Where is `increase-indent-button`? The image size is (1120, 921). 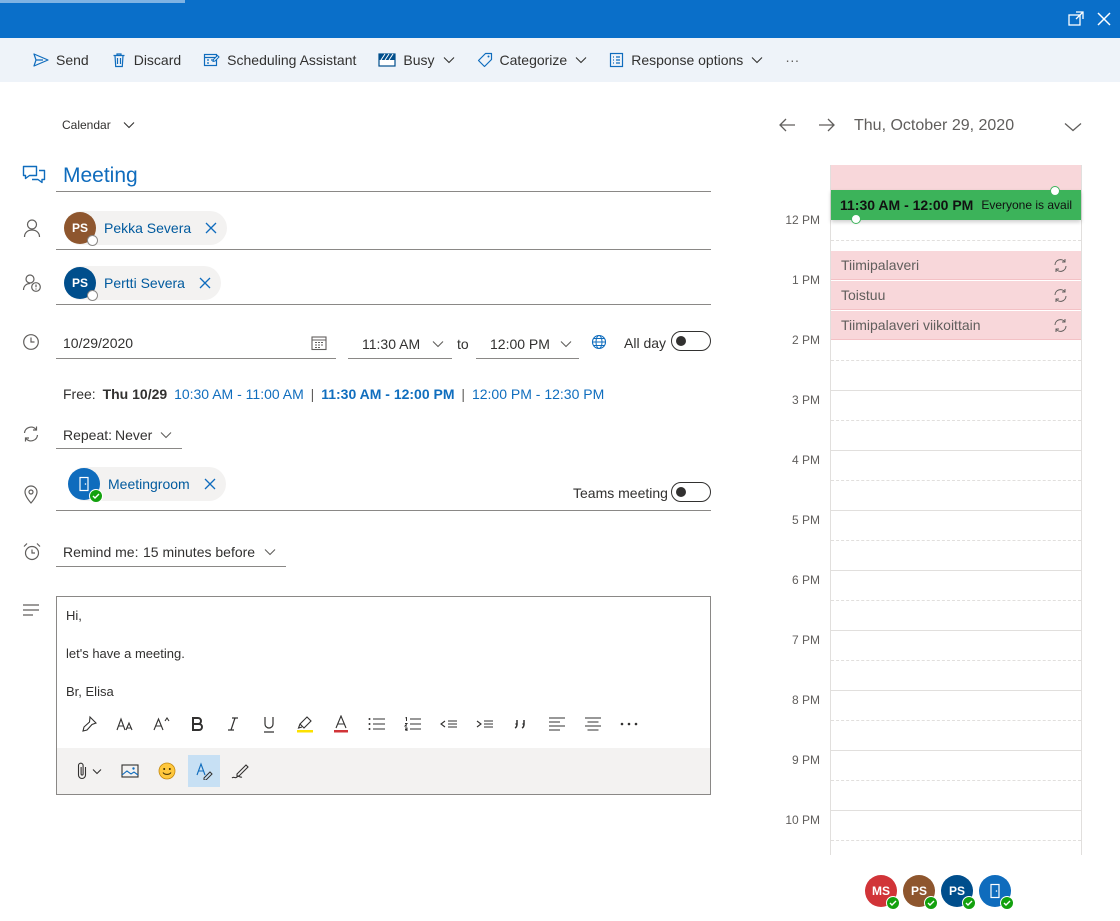 increase-indent-button is located at coordinates (485, 724).